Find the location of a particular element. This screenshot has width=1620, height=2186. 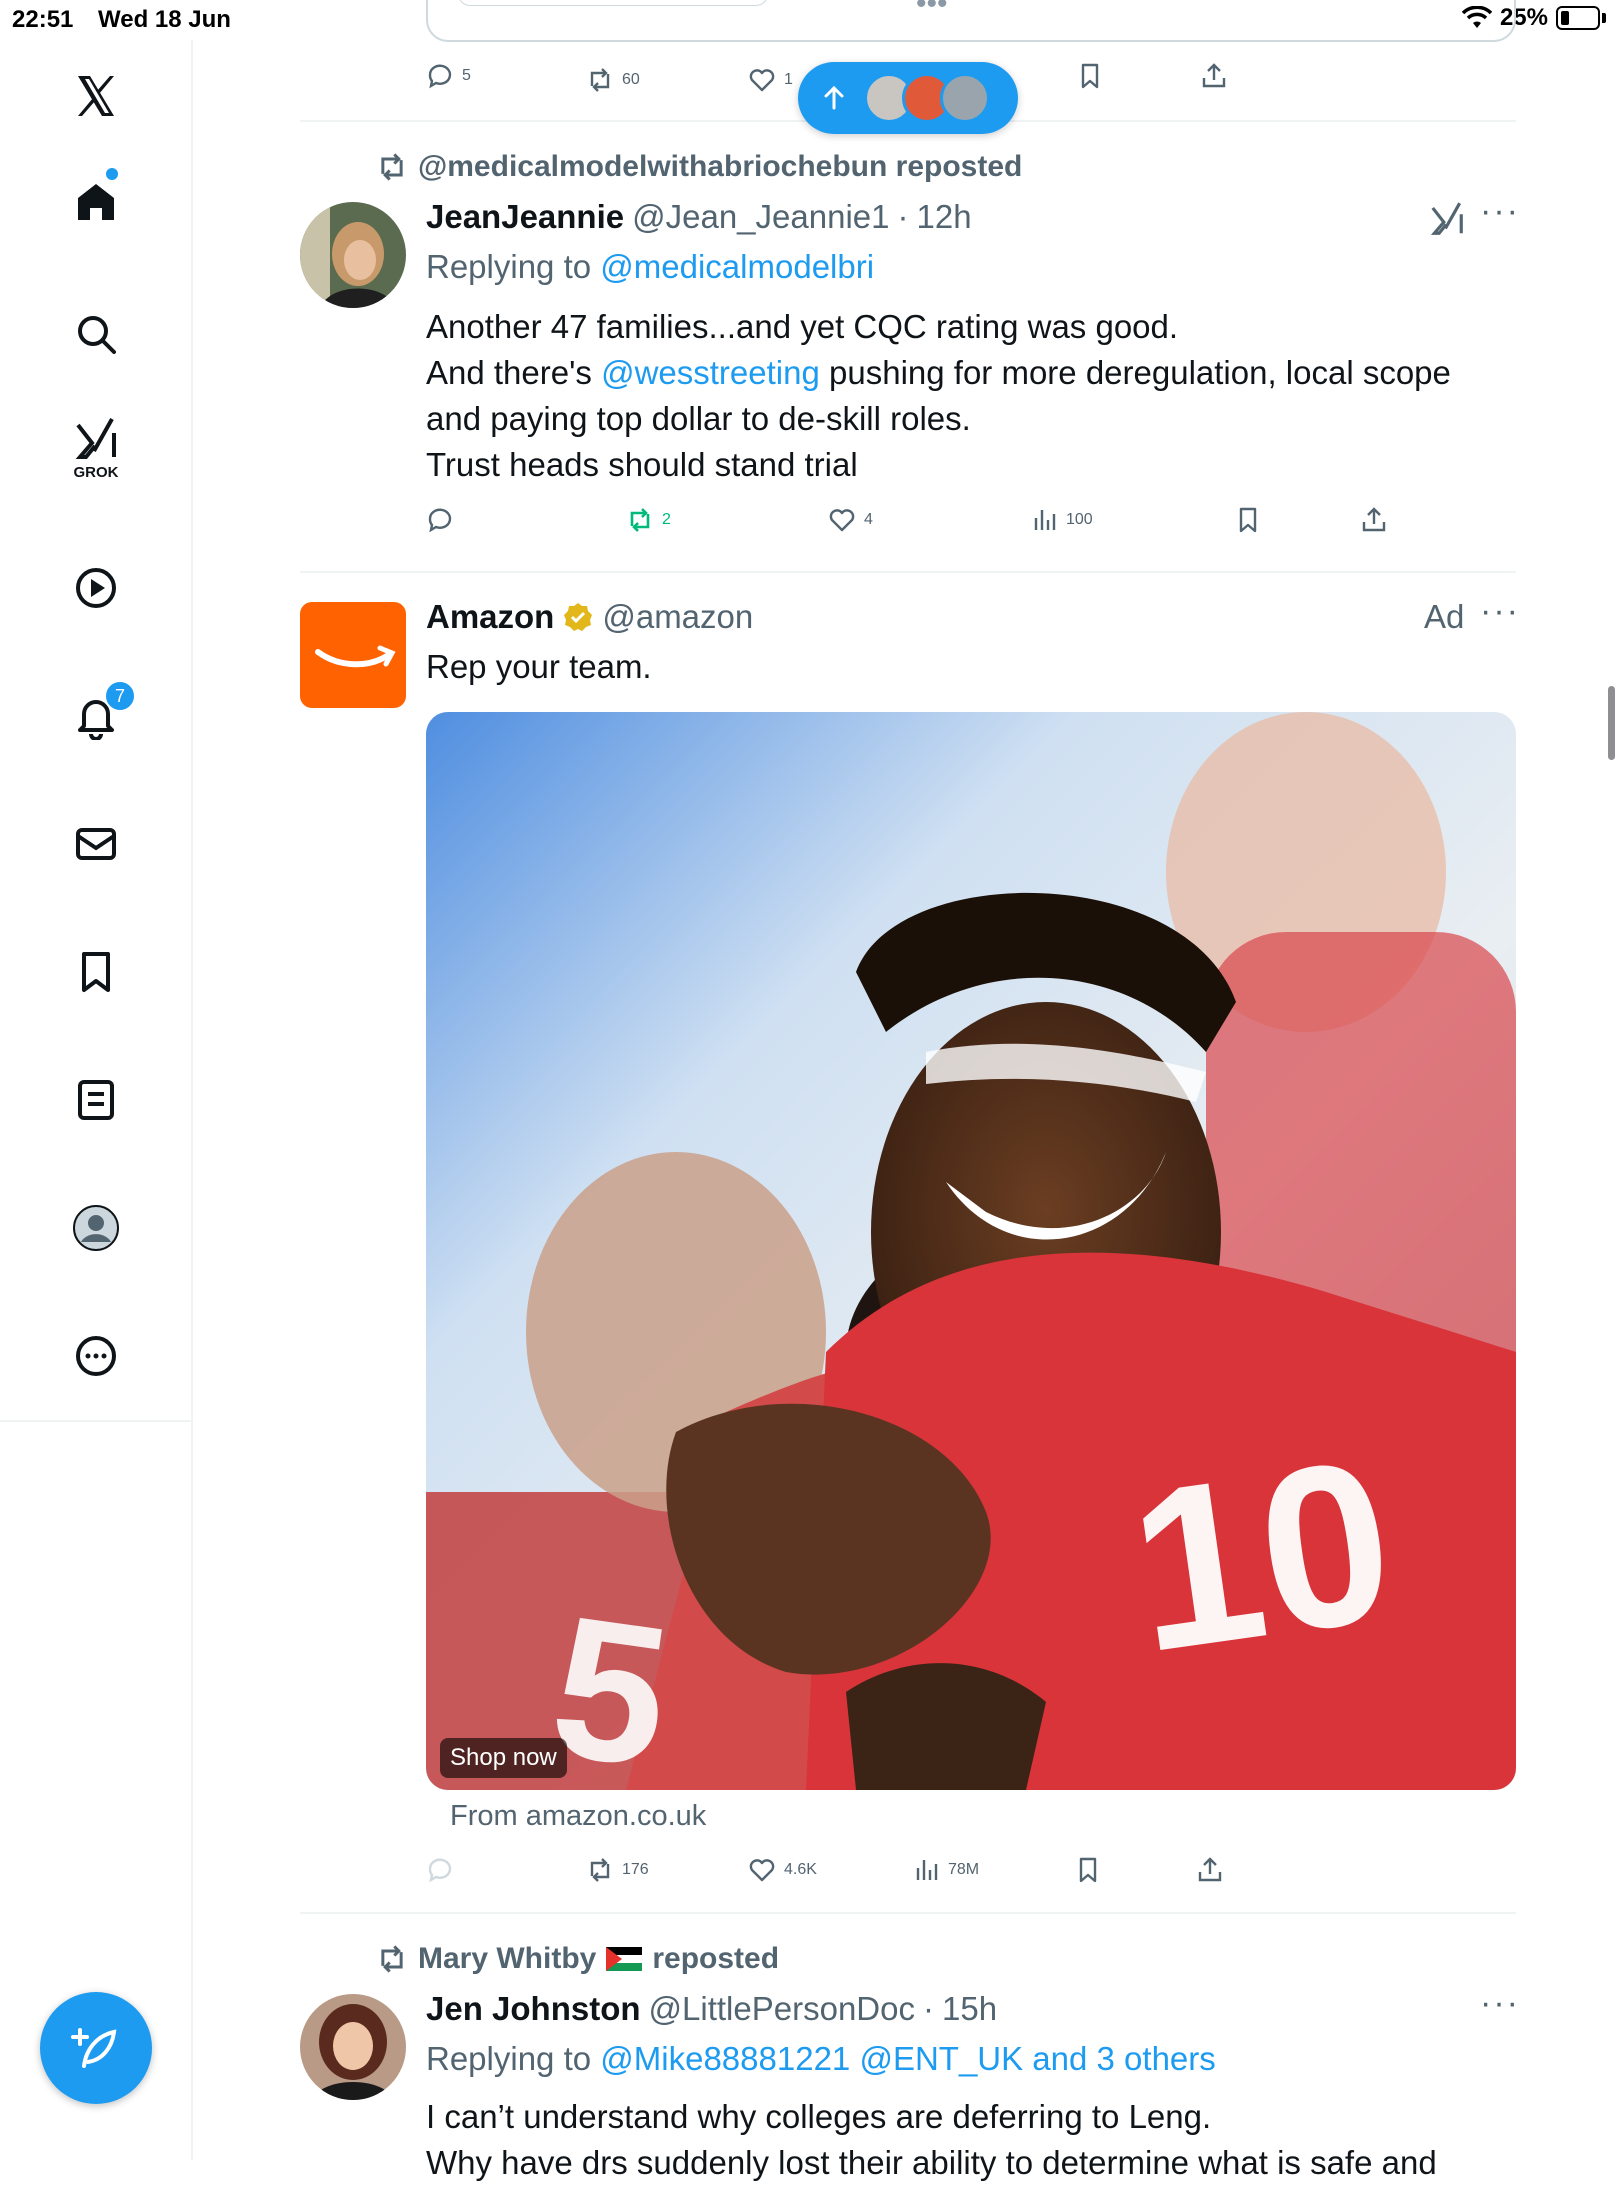

sidebar-item-lists is located at coordinates (96, 1100).